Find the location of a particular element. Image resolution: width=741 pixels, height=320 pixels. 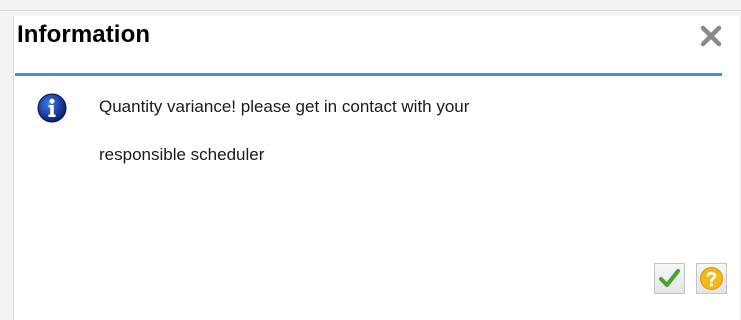

question-icon is located at coordinates (711, 278).